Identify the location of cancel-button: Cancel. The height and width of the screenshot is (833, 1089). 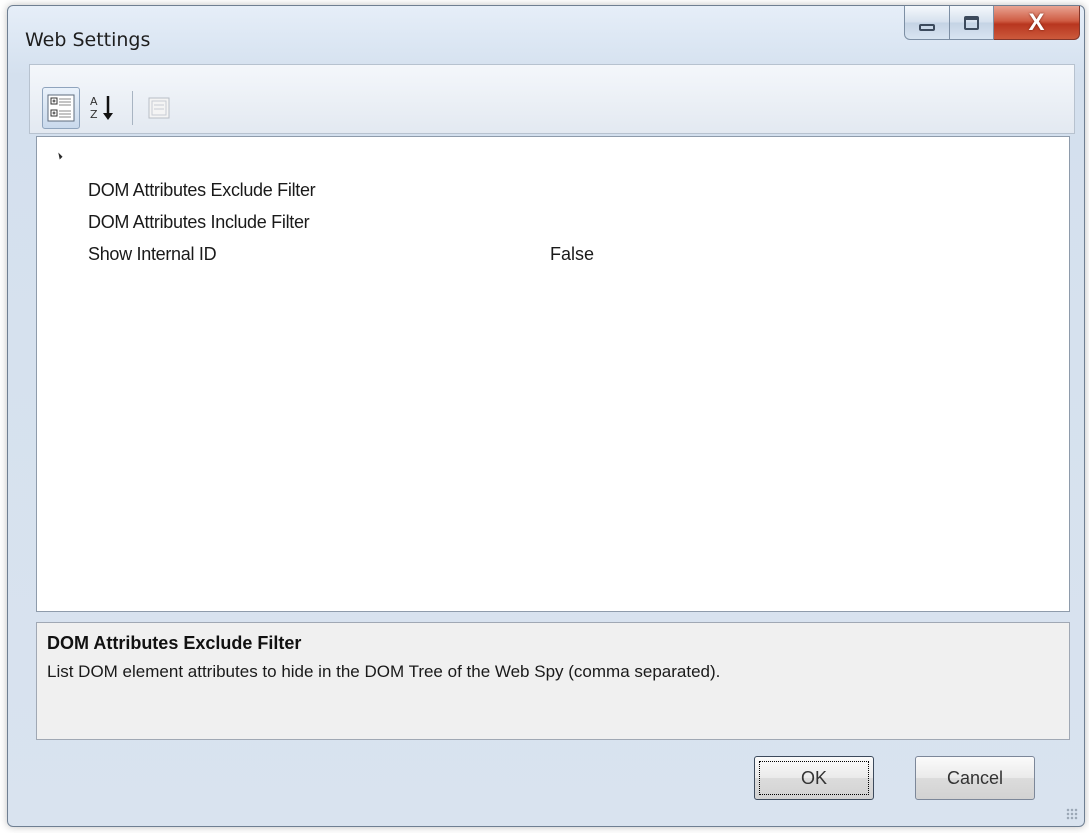
(975, 778).